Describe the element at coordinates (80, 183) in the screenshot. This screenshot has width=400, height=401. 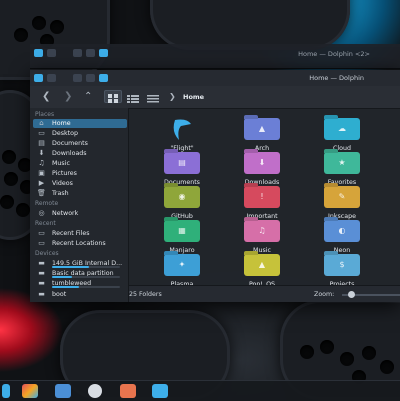
I see `sidebar-item-videos: ▶ Videos` at that location.